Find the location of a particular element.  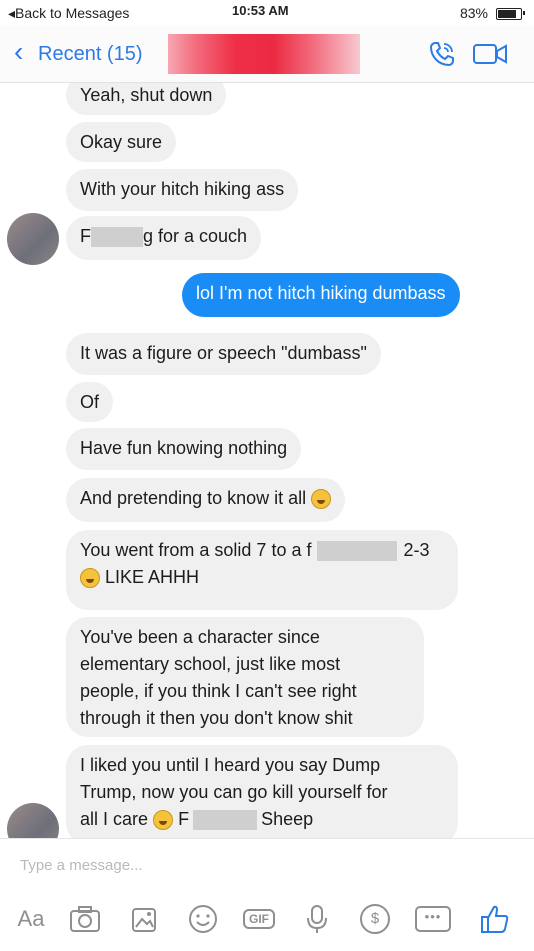

message-composer: Type a message... Aa GIF $ ••• is located at coordinates (267, 894).